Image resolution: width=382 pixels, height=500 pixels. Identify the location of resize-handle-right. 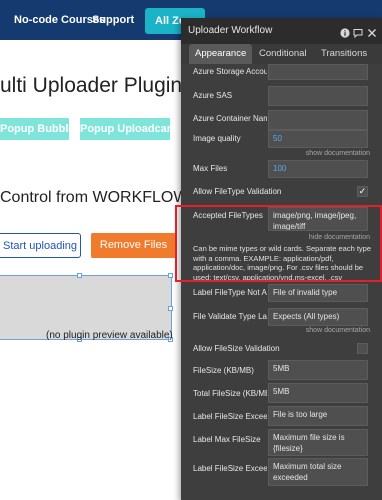
(170, 308).